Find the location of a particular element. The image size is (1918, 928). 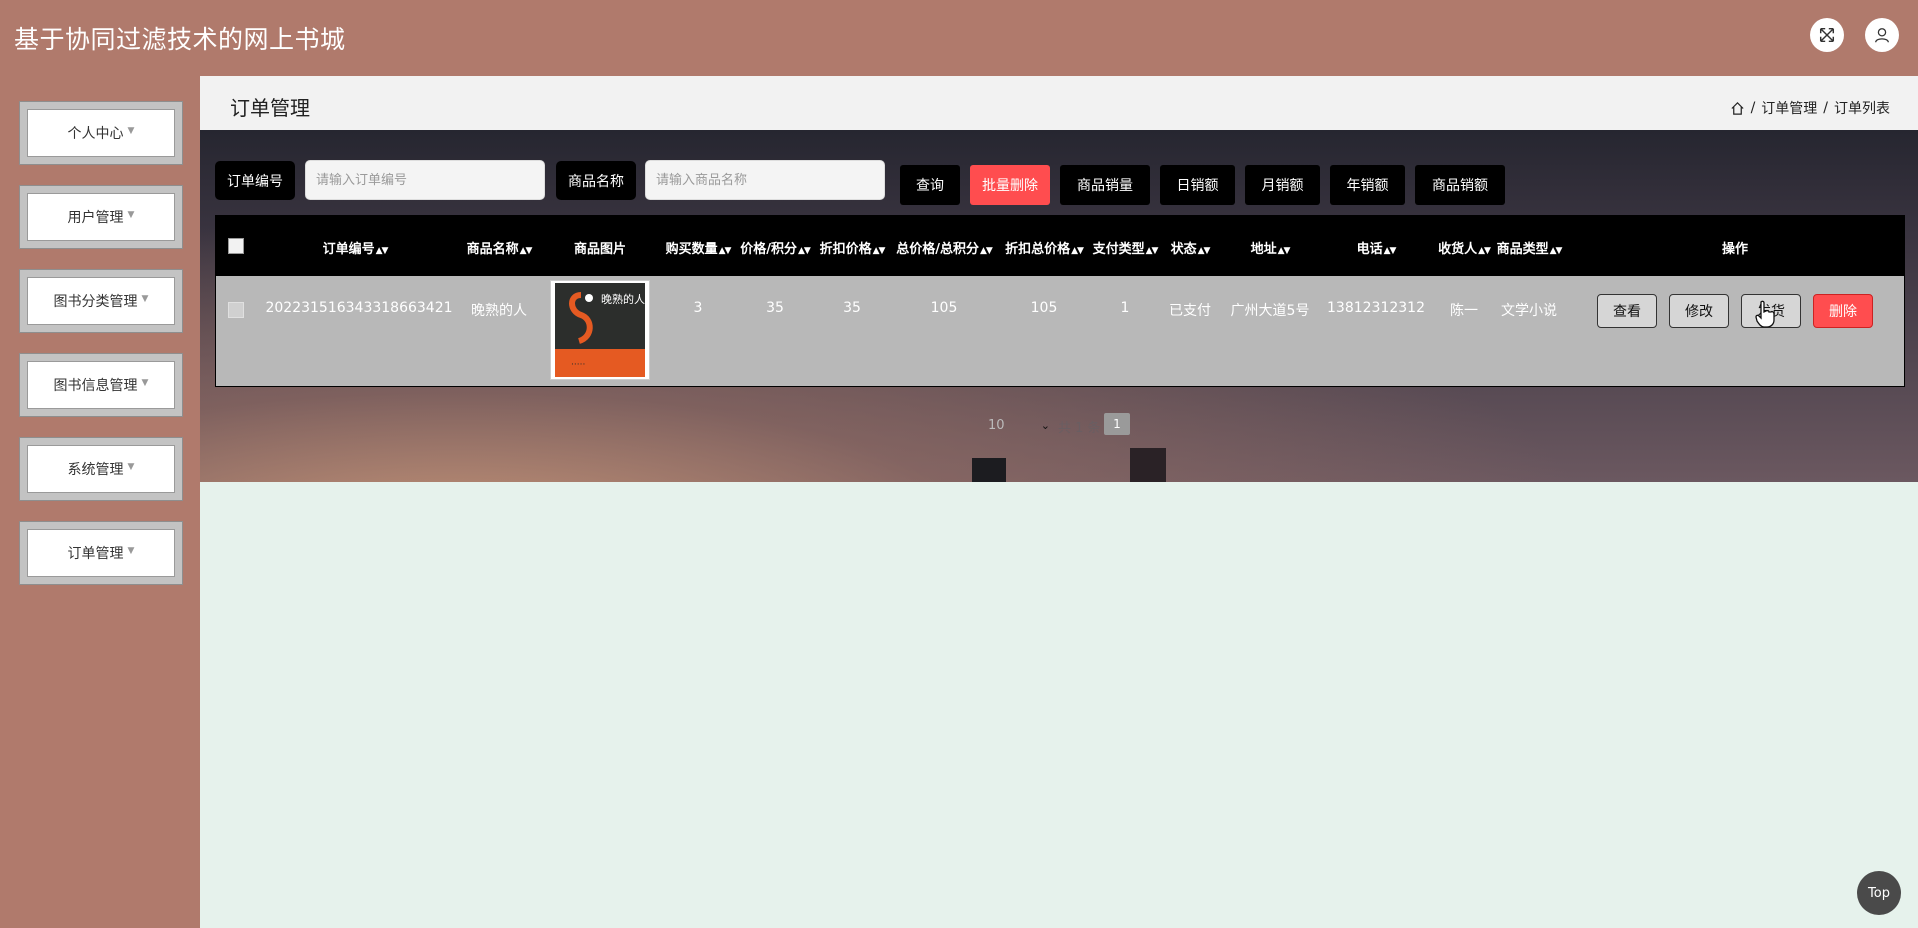

product-name-label: 商品名称 is located at coordinates (596, 180).